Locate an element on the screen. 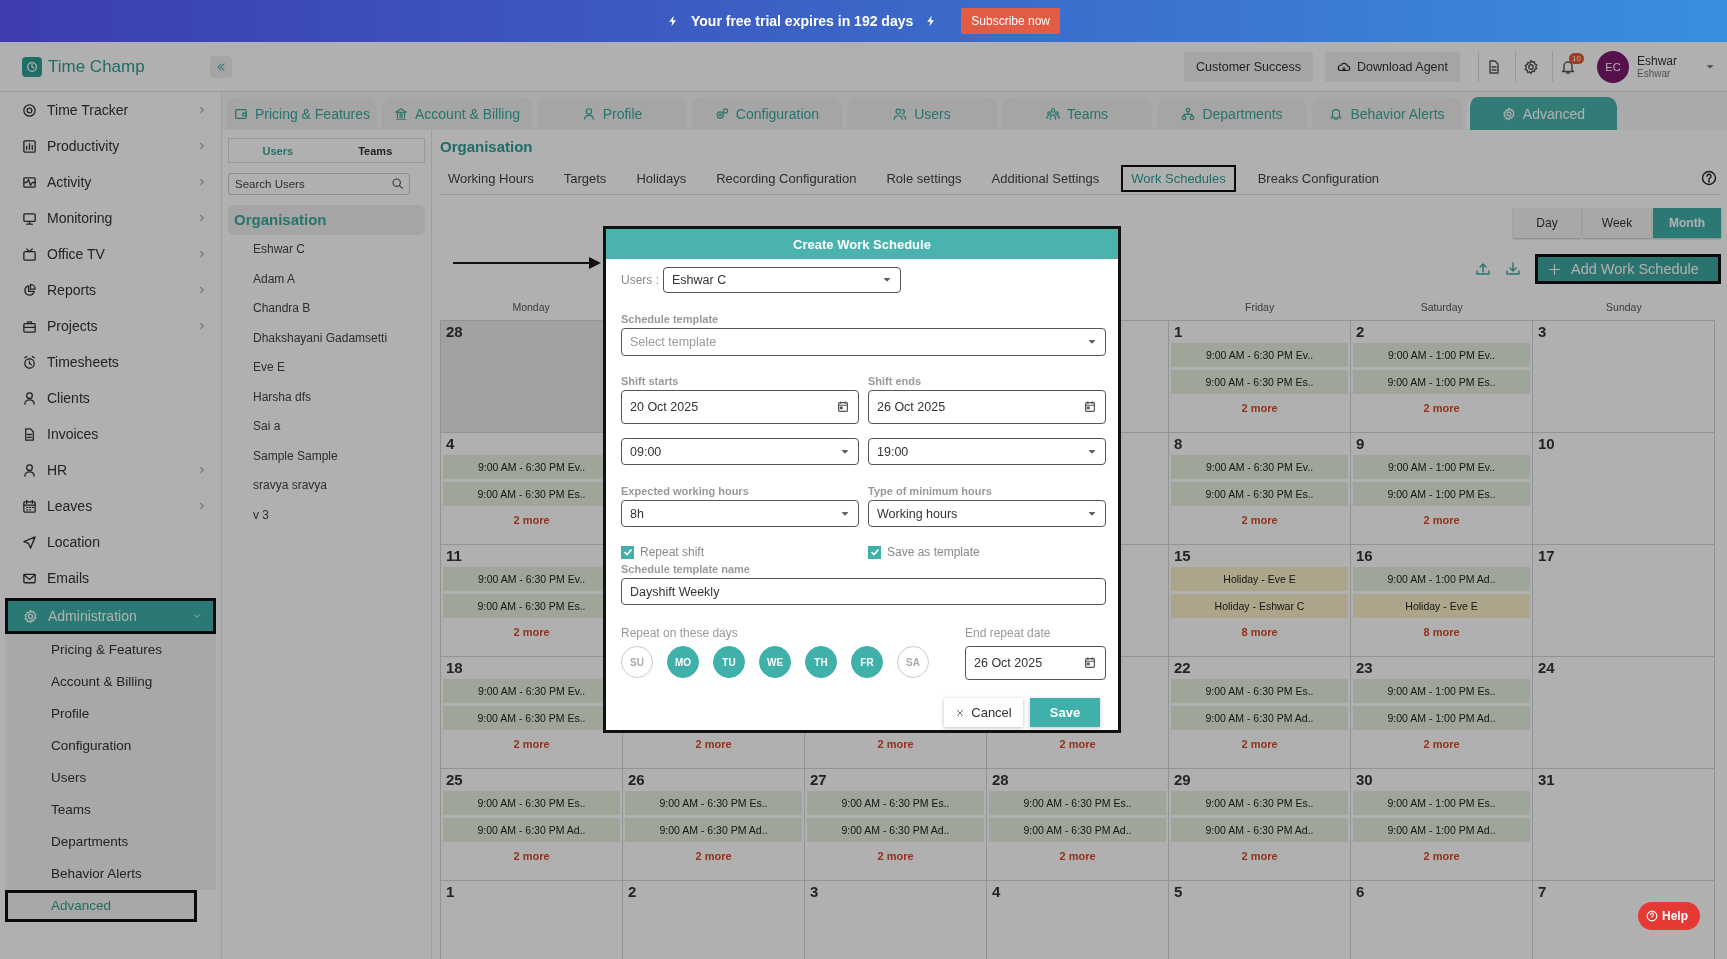 The height and width of the screenshot is (959, 1727). sidebar-item: HR is located at coordinates (110, 470).